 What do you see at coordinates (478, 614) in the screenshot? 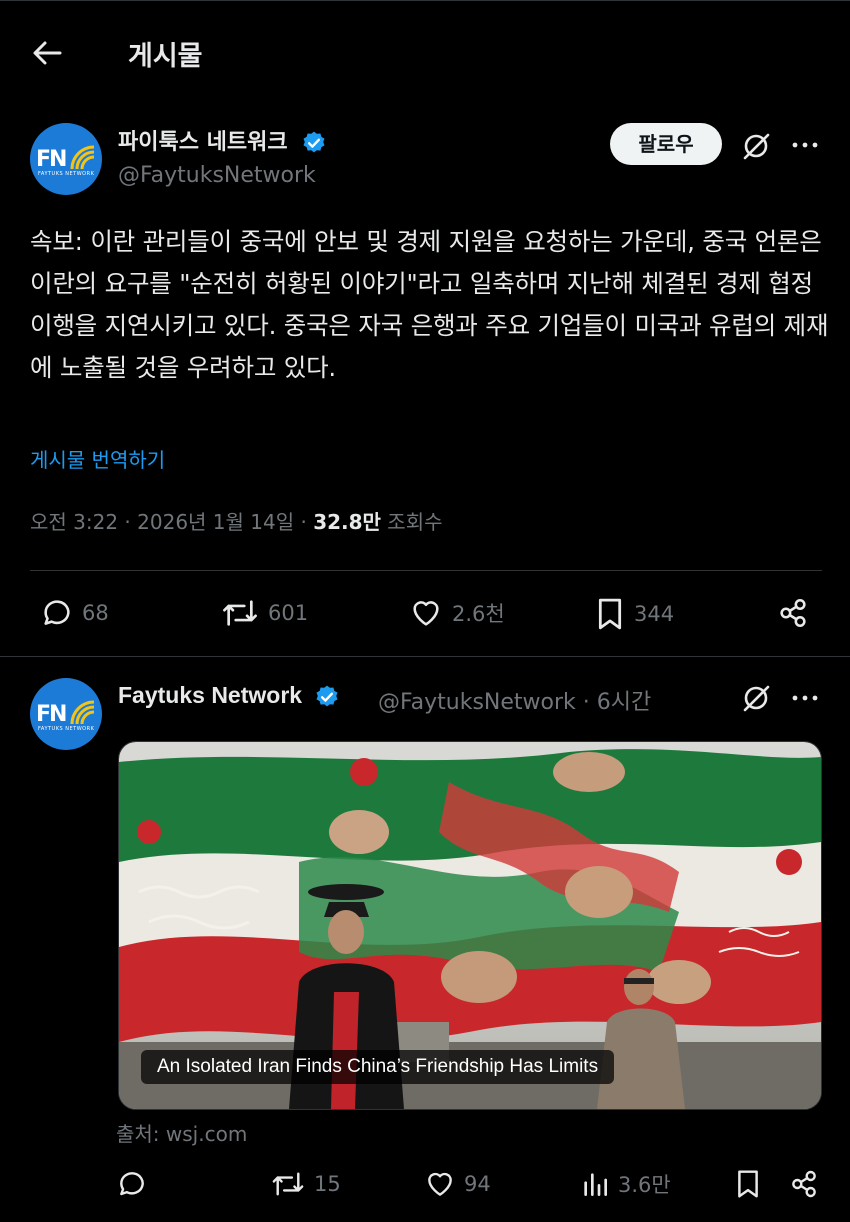
I see `like-count: 2.6천` at bounding box center [478, 614].